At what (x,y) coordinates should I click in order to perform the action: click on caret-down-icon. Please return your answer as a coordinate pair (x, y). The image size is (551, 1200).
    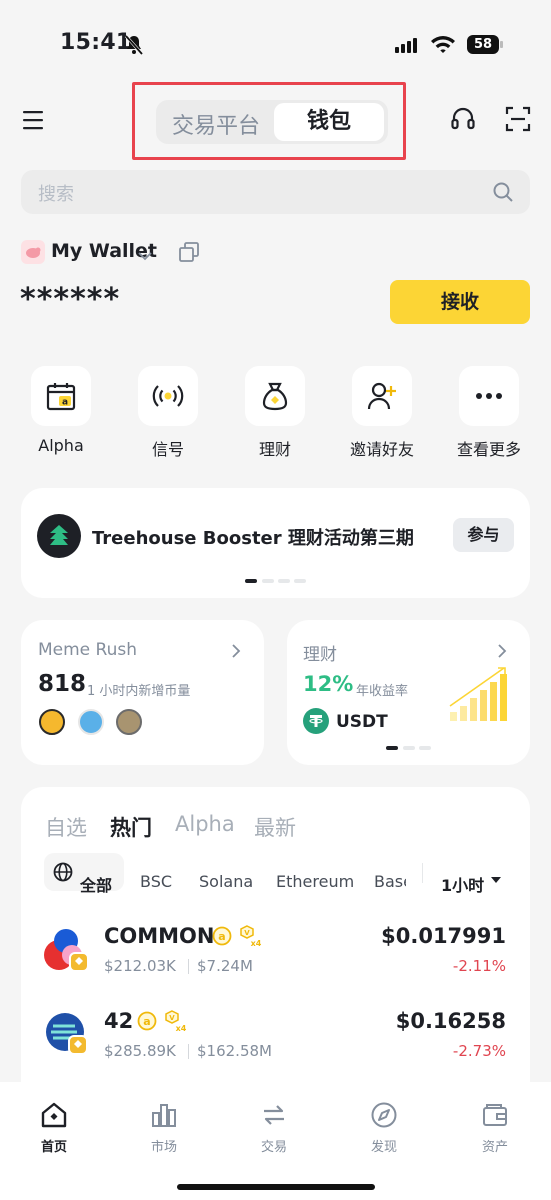
    Looking at the image, I should click on (496, 878).